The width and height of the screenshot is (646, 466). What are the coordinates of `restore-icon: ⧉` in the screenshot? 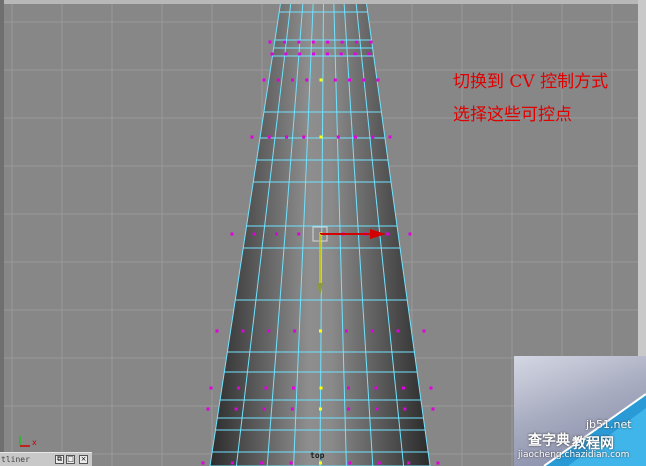 It's located at (59, 459).